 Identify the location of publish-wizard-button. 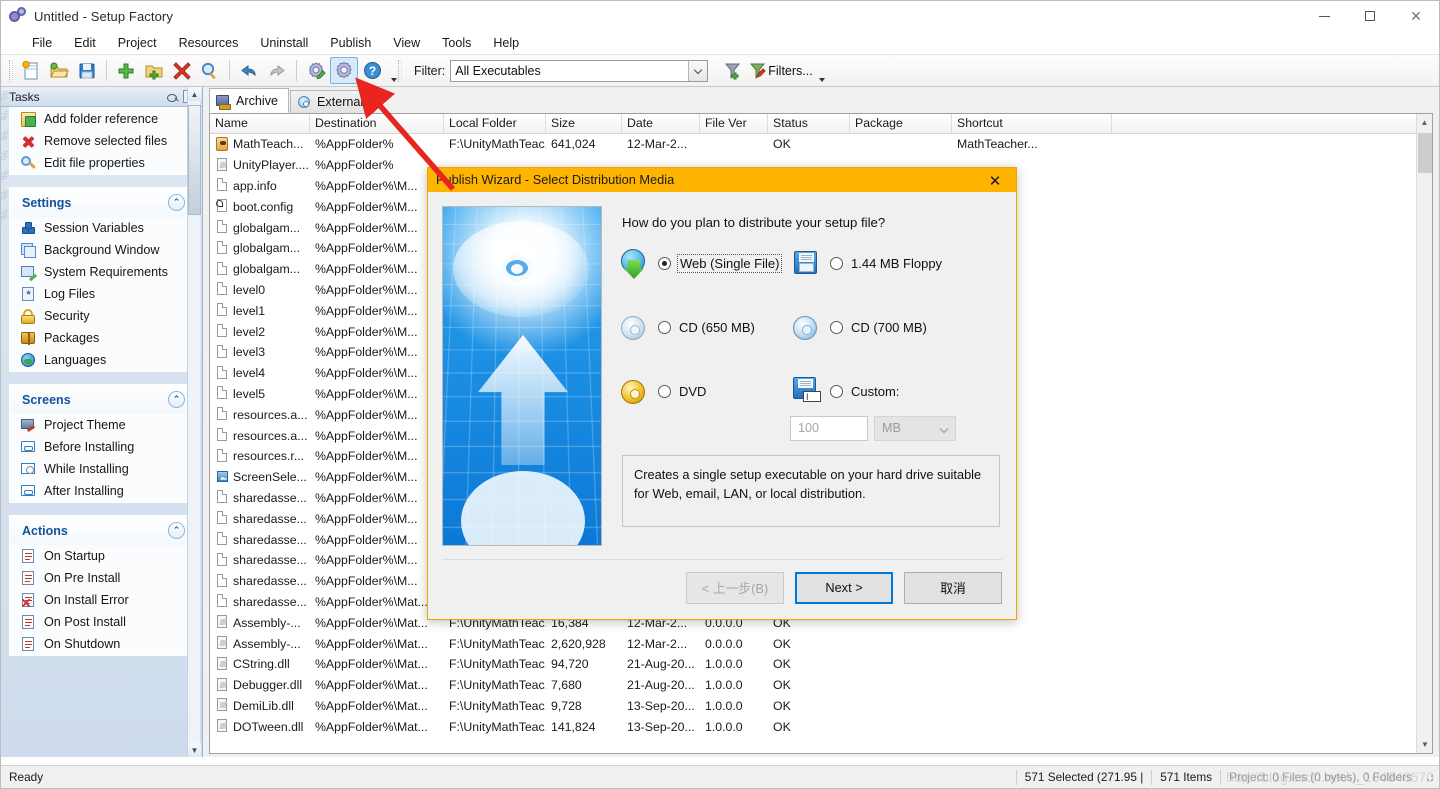
(344, 70).